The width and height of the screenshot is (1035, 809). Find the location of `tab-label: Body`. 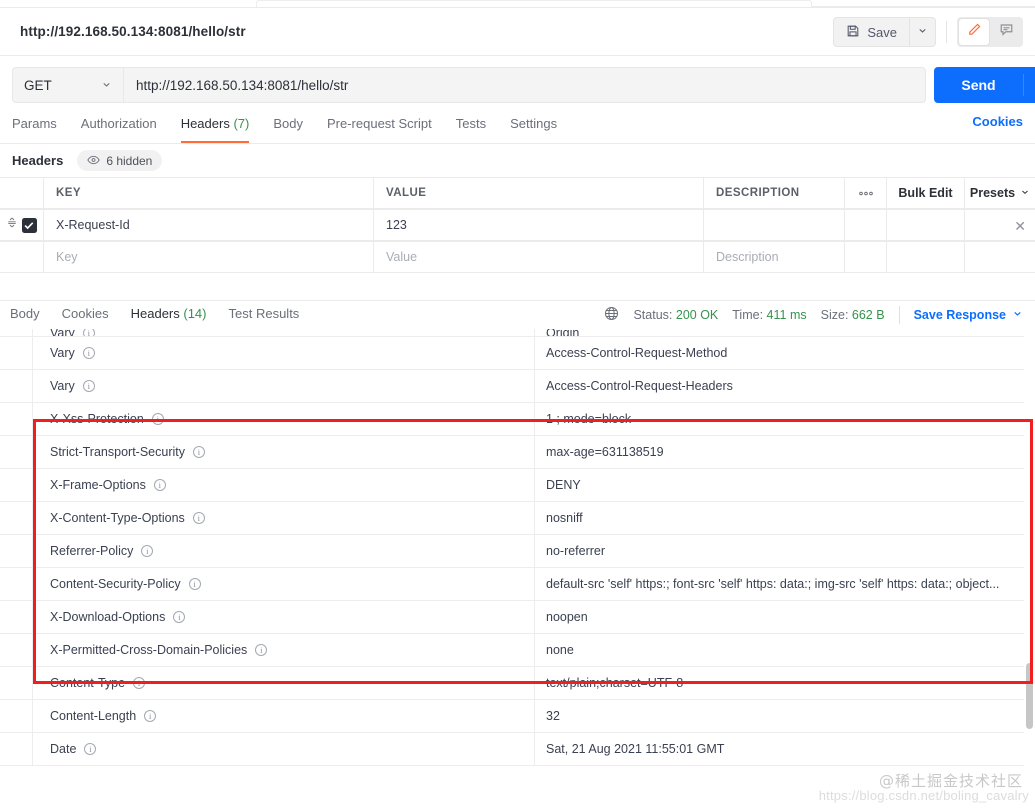

tab-label: Body is located at coordinates (25, 313).